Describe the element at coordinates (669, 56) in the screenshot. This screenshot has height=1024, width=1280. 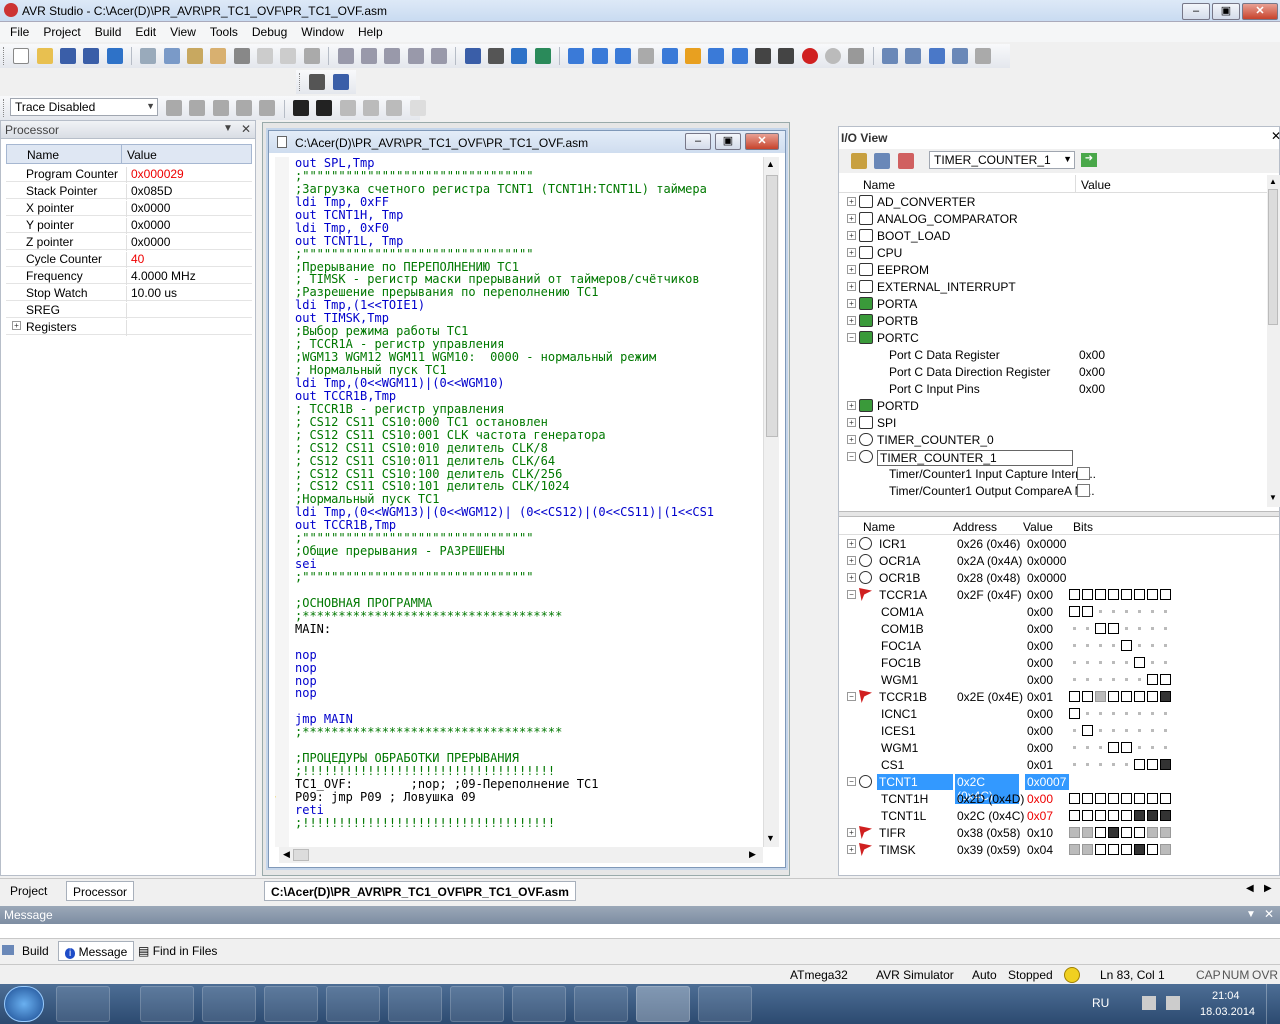
I see `step-into-icon` at that location.